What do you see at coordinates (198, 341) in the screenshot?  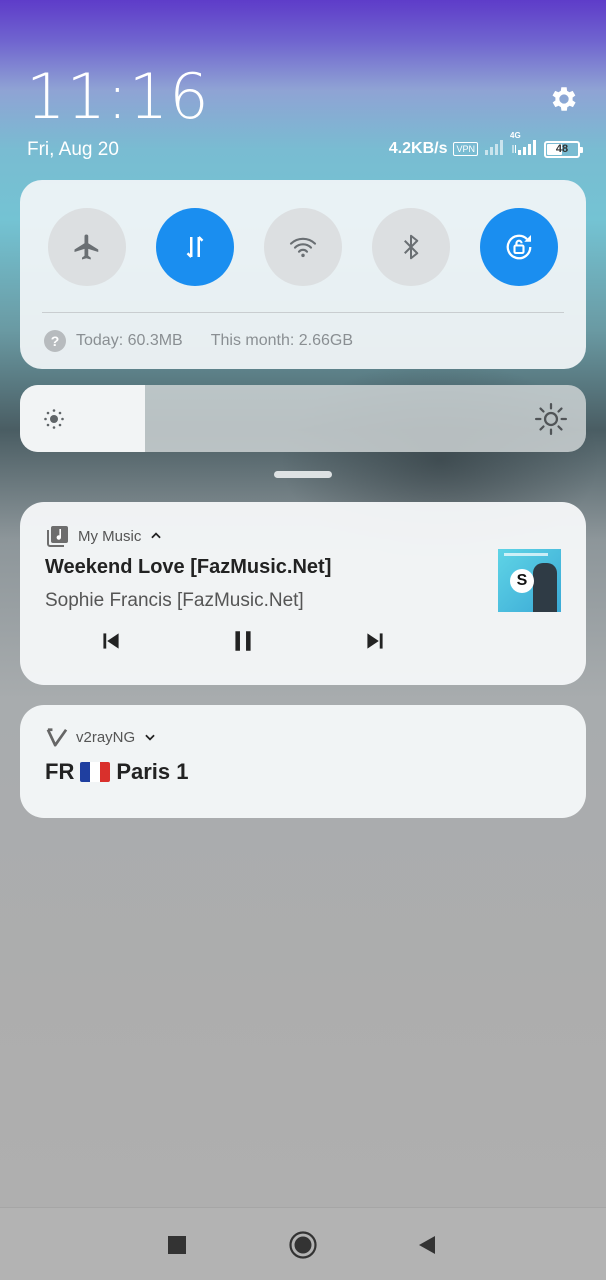 I see `data-usage-row: ? Today: 60.3MB This month: 2.66GB` at bounding box center [198, 341].